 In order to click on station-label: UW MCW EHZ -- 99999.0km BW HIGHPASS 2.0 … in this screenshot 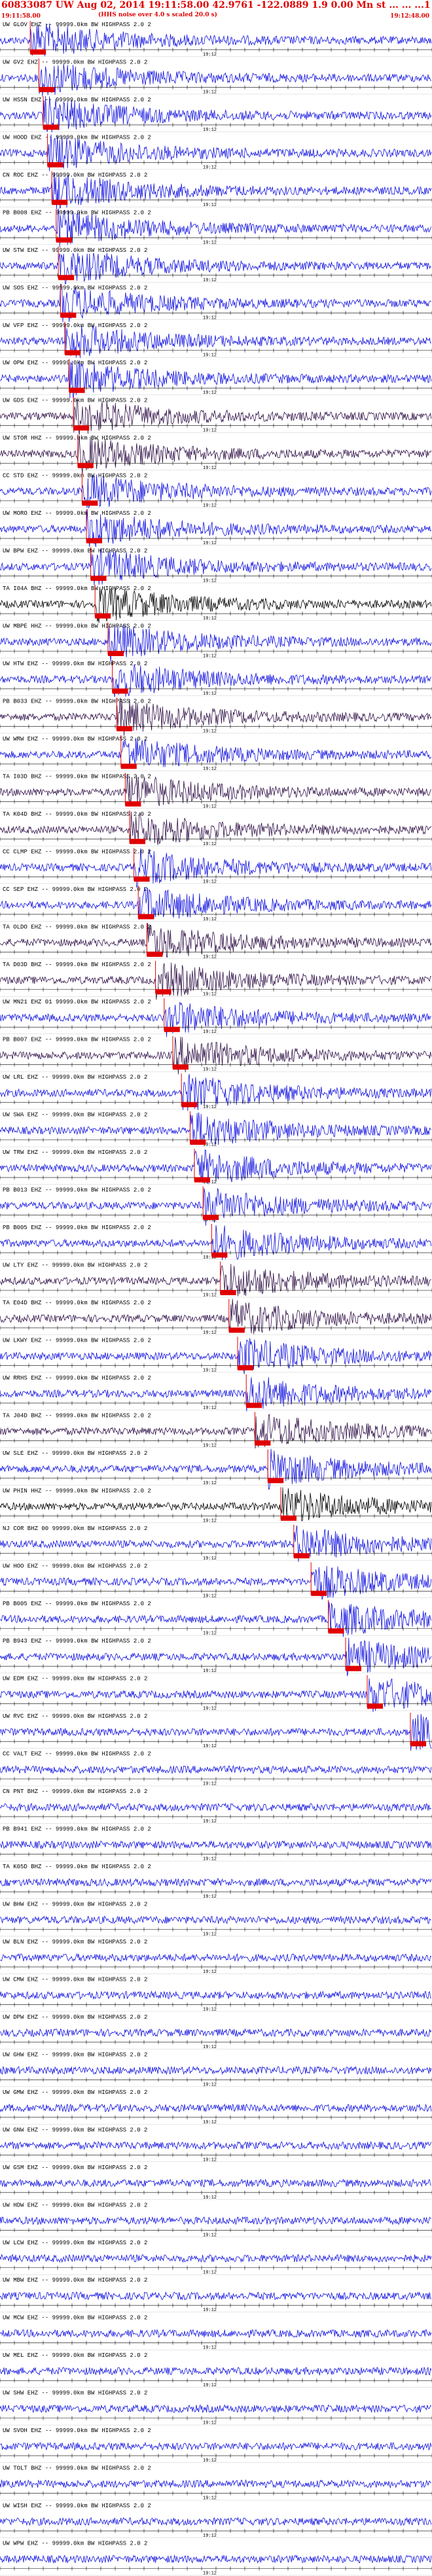, I will do `click(75, 2318)`.